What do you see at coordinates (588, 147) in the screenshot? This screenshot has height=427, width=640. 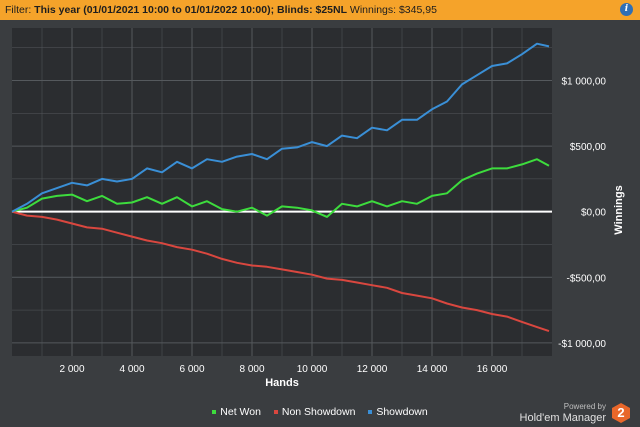 I see `y-tick-label: $500,00` at bounding box center [588, 147].